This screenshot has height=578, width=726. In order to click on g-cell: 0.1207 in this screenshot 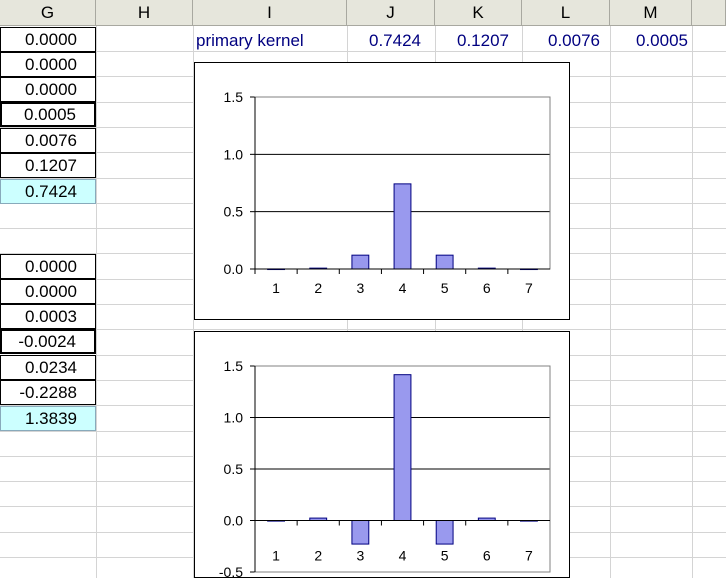, I will do `click(48, 165)`.